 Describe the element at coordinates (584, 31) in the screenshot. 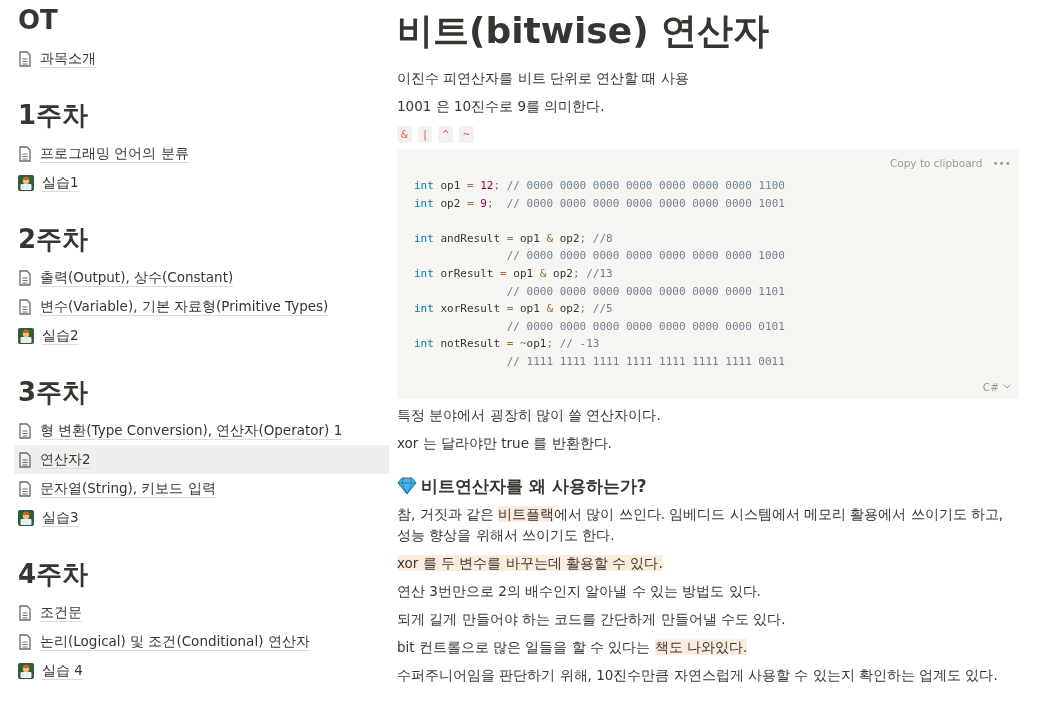

I see `page-title: 비트(bitwise) 연산자` at that location.